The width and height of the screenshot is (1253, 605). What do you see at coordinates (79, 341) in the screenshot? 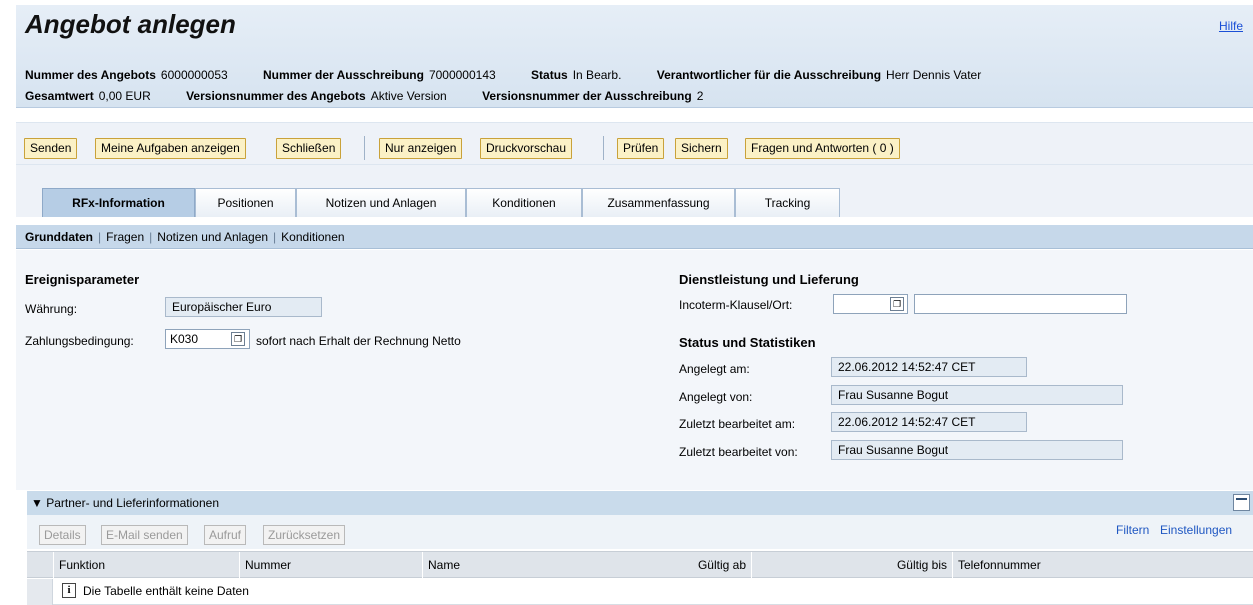
I see `payment-terms-label: Zahlungsbedingung:` at bounding box center [79, 341].